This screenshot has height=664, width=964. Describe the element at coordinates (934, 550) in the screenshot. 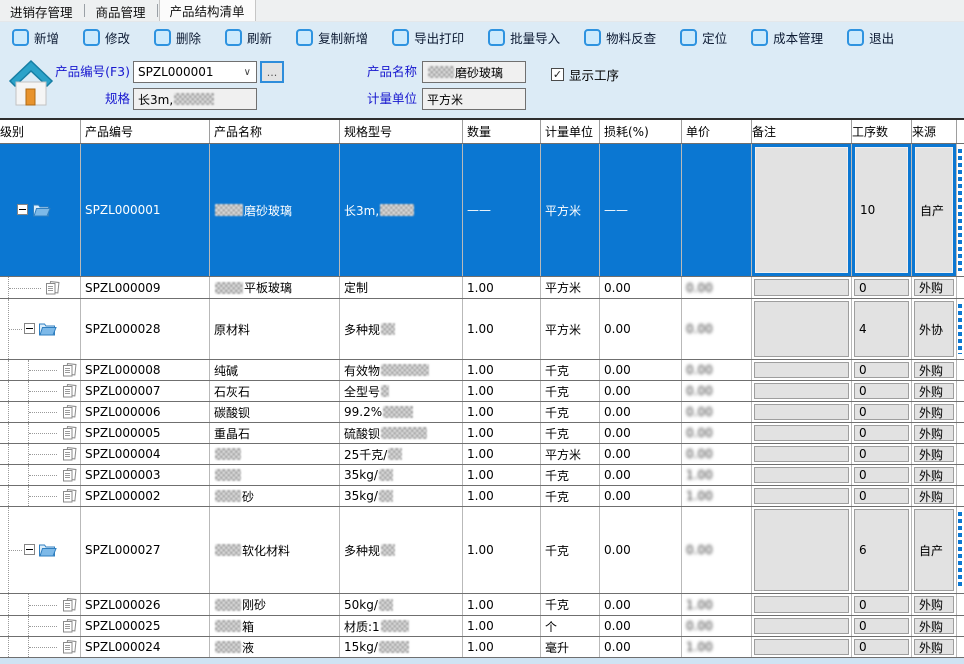

I see `source-box: 自产` at that location.